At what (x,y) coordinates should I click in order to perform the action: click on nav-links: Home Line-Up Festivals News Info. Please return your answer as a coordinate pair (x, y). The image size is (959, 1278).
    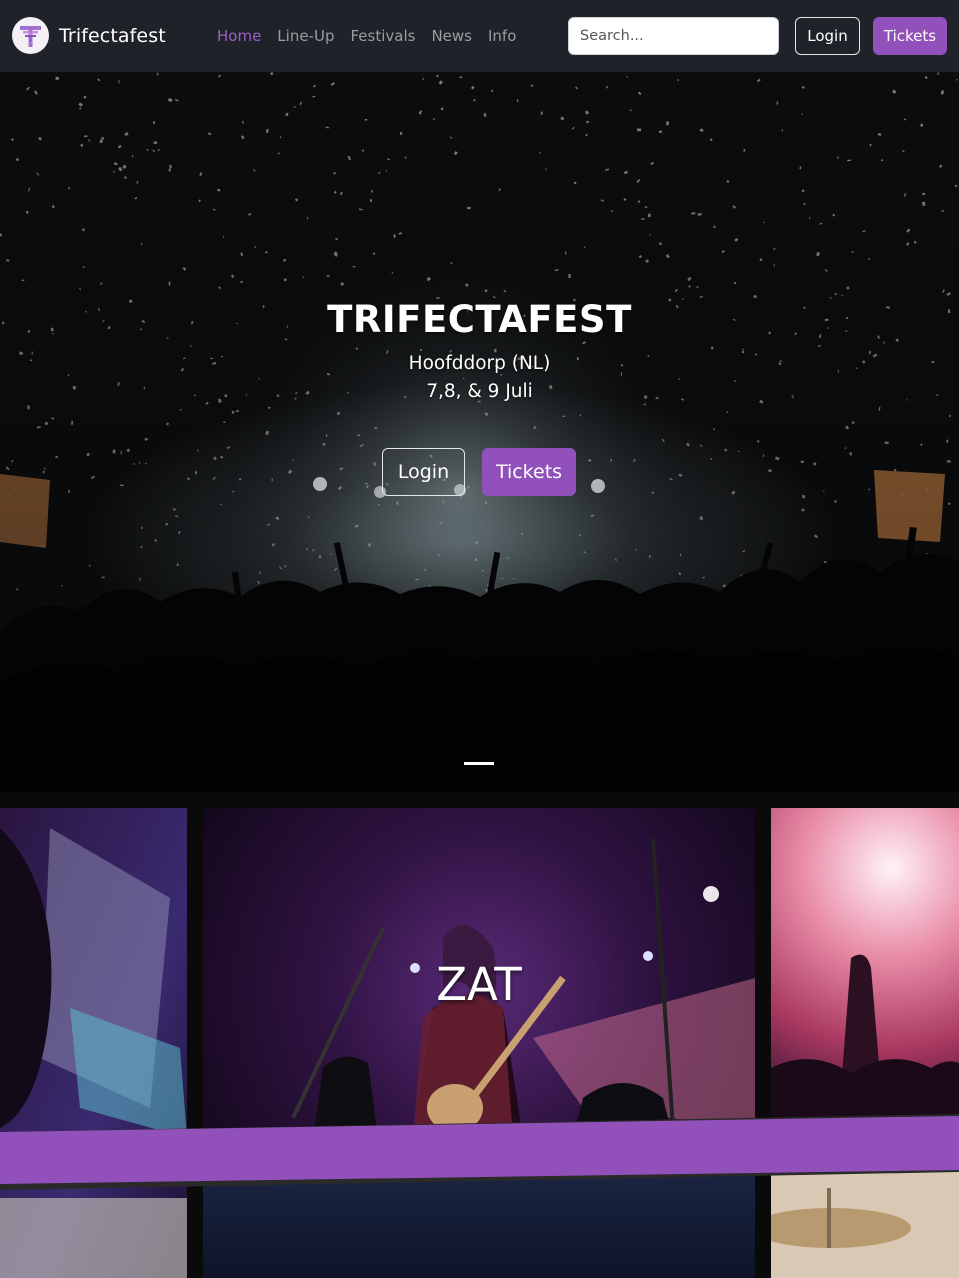
    Looking at the image, I should click on (366, 36).